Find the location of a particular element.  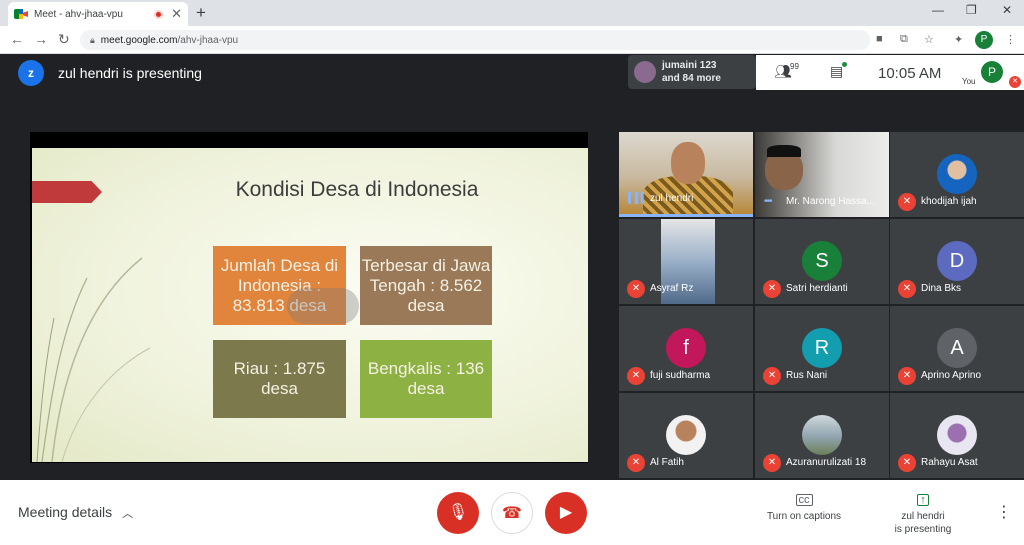

slide-title: Kondisi Desa di Indonesia is located at coordinates (357, 189).